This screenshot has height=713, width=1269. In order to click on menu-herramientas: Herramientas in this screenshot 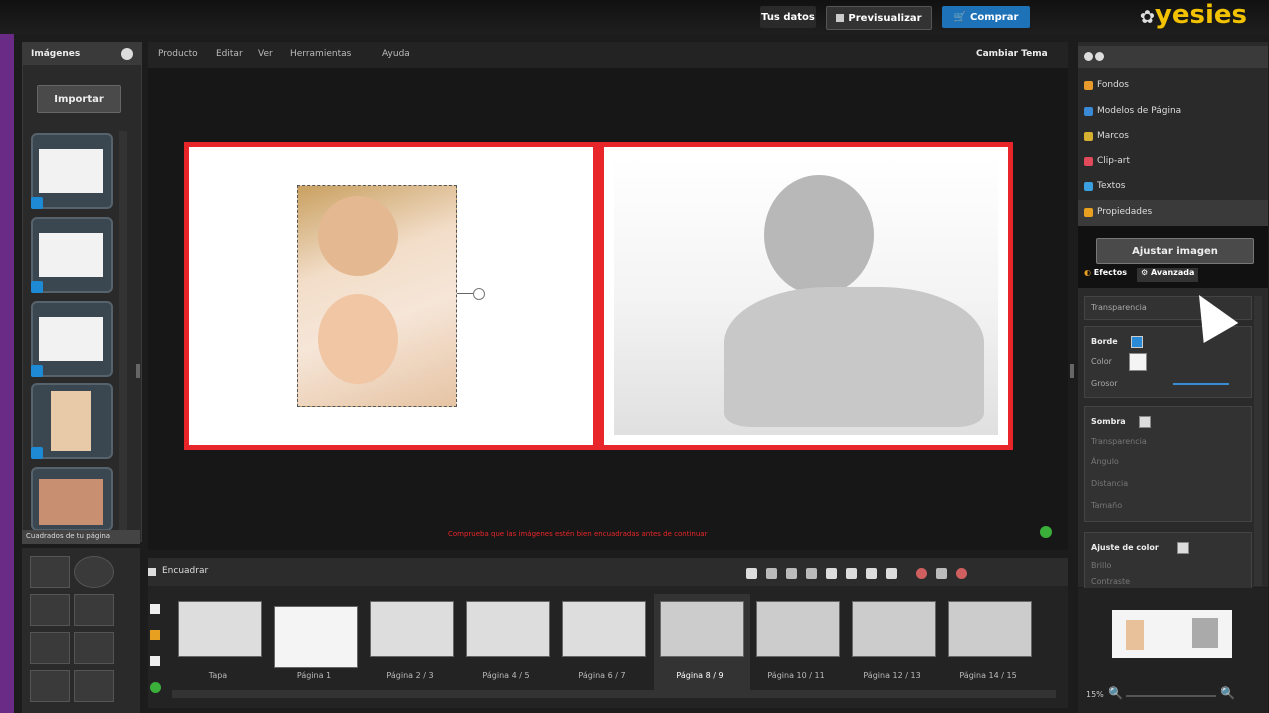, I will do `click(320, 54)`.